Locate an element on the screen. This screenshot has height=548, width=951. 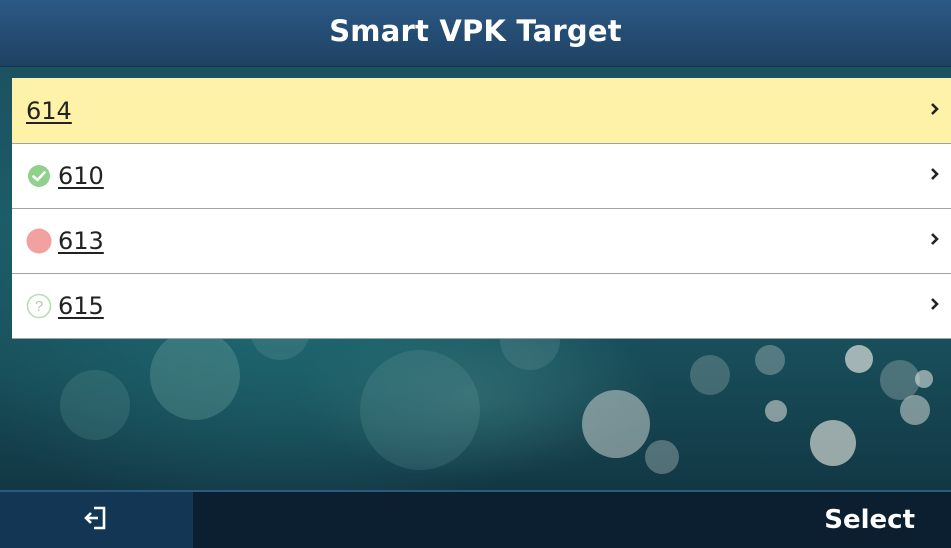
title-bar: Smart VPK Target is located at coordinates (475, 33).